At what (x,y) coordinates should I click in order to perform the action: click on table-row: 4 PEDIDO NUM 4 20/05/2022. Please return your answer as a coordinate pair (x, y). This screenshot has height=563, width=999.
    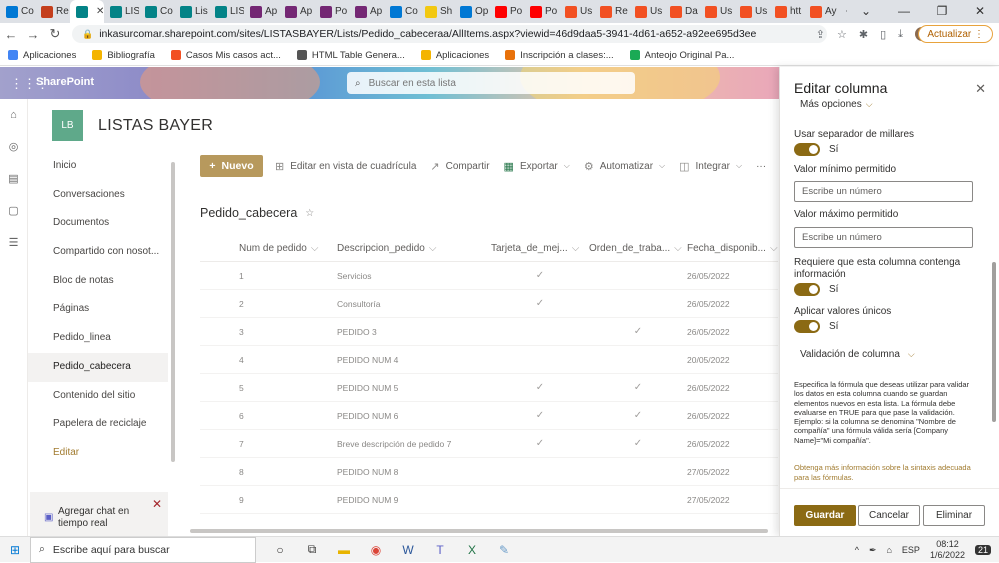
    Looking at the image, I should click on (489, 360).